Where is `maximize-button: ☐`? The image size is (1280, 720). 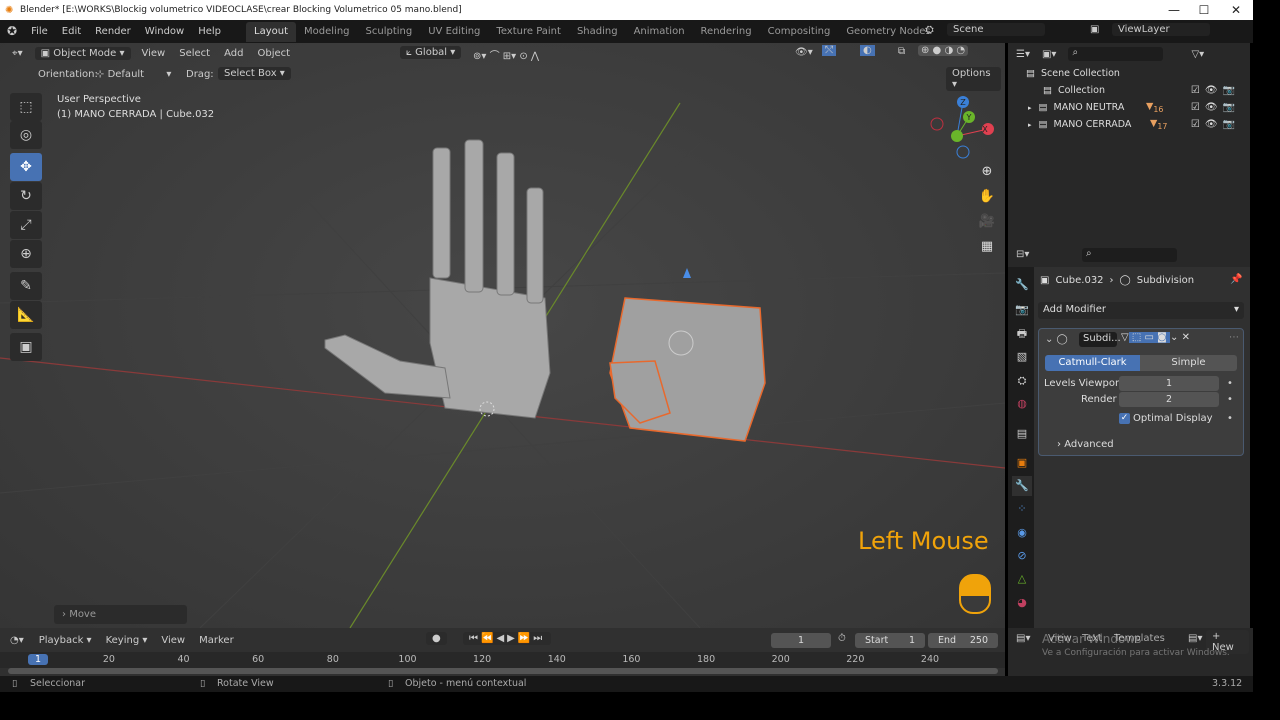
maximize-button: ☐ is located at coordinates (1204, 10).